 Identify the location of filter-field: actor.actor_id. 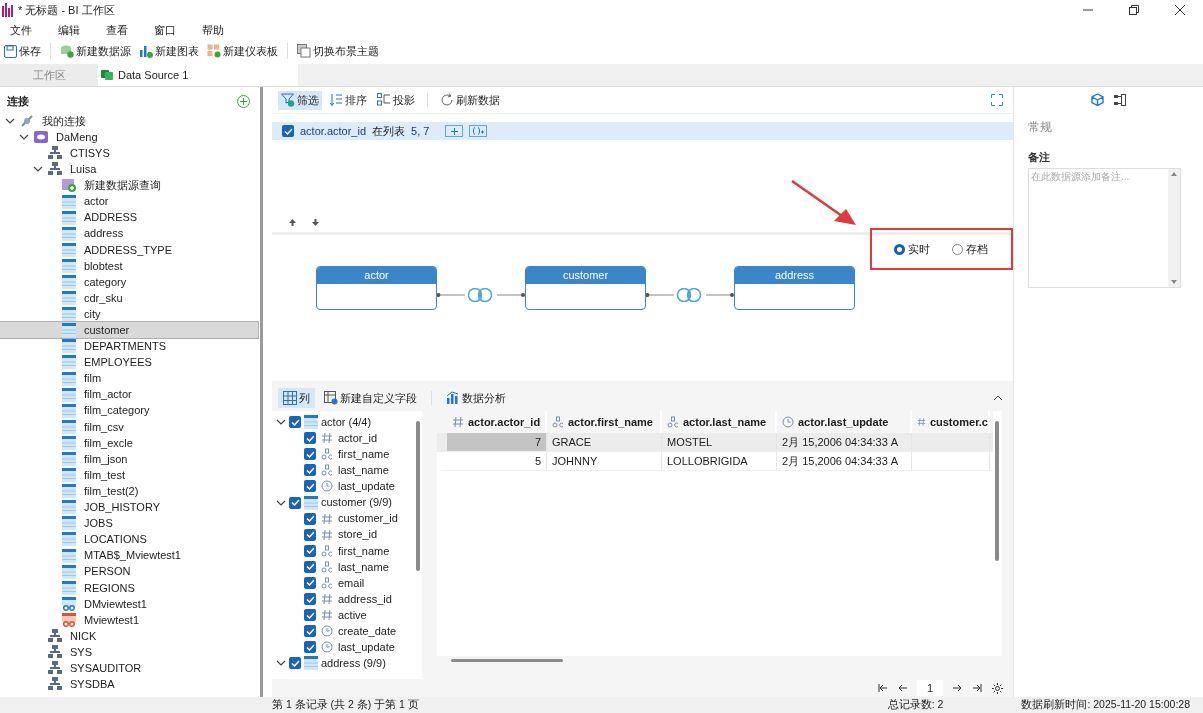
(333, 131).